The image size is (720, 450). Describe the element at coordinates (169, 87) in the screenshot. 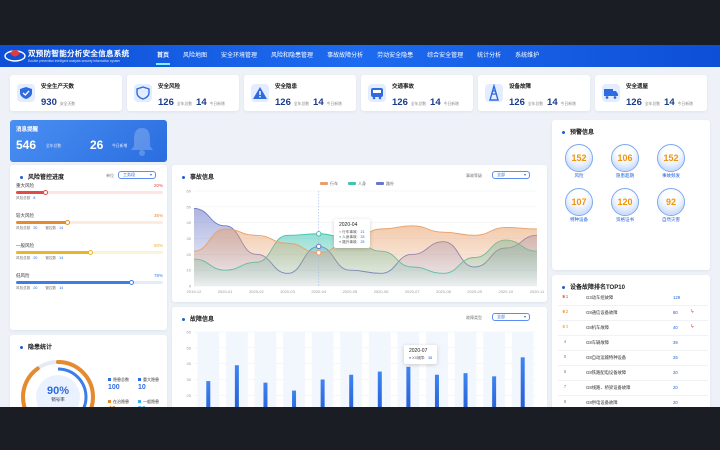

I see `stat-name: 安全风险` at that location.